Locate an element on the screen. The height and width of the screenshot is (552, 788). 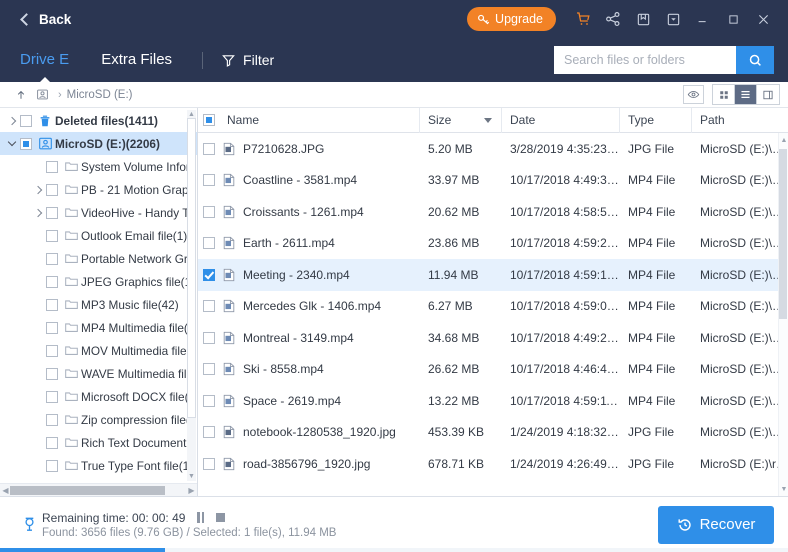
cart-icon is located at coordinates (583, 19).